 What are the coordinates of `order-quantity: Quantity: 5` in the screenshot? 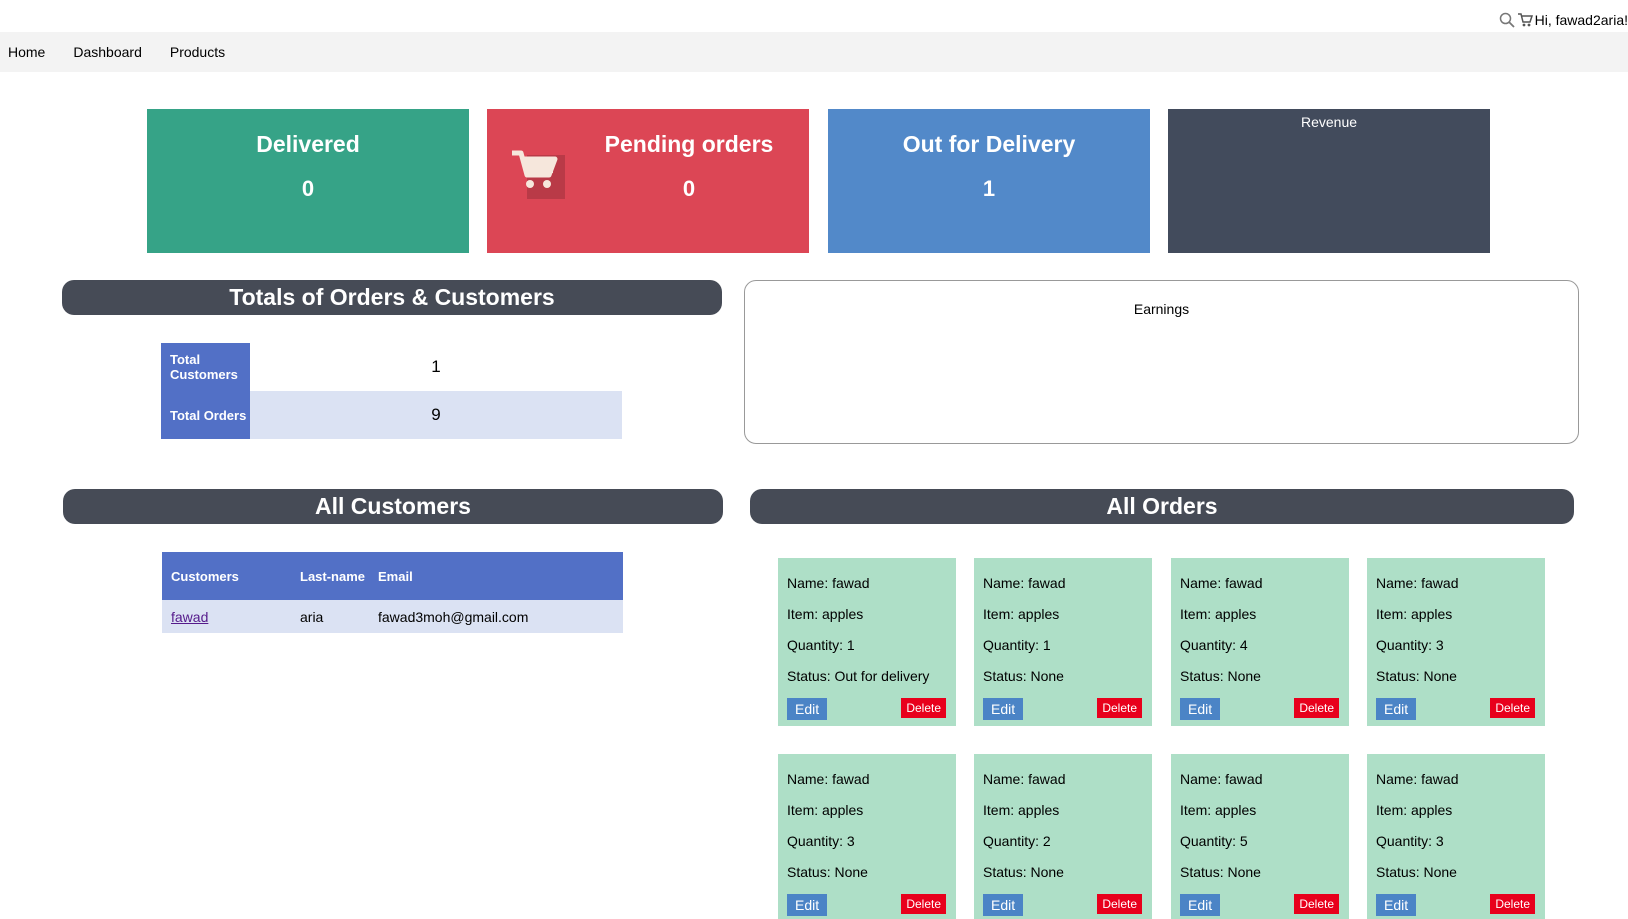 It's located at (1214, 841).